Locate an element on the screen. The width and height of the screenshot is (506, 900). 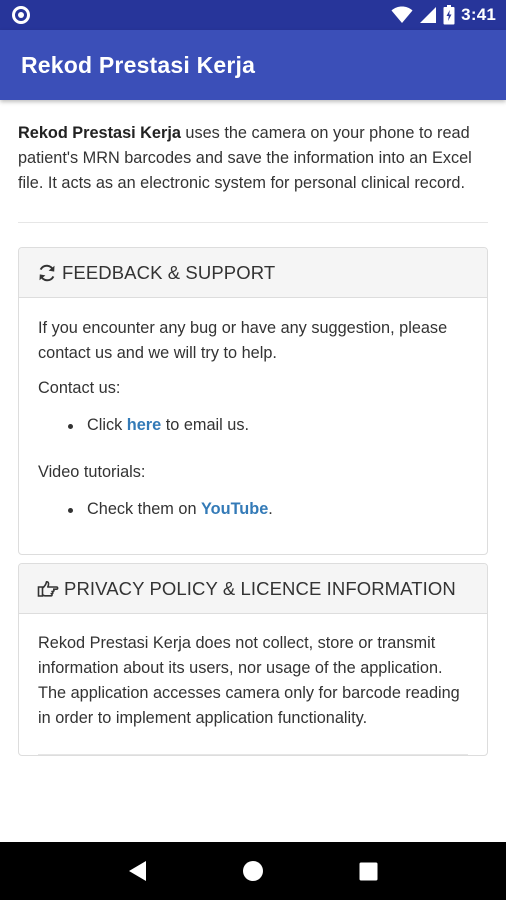
list-item: Check them on YouTube. is located at coordinates (268, 509).